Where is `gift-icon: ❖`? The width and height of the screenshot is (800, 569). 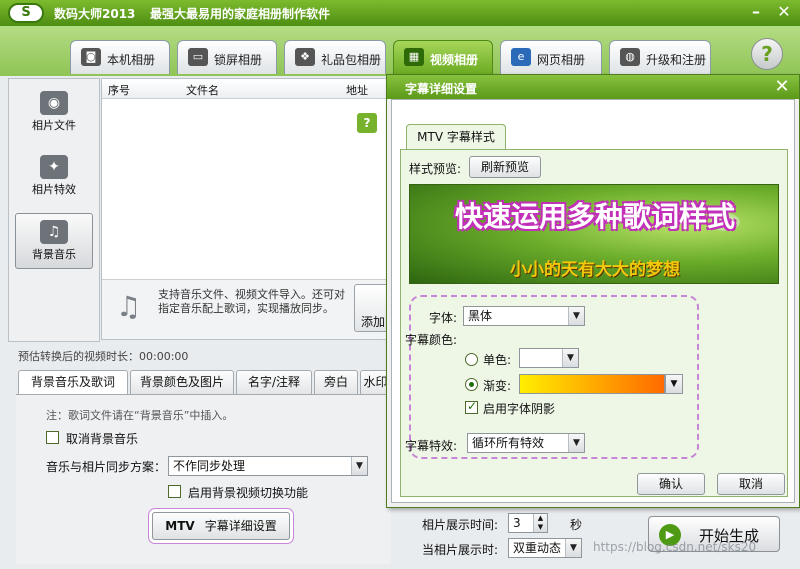 gift-icon: ❖ is located at coordinates (305, 57).